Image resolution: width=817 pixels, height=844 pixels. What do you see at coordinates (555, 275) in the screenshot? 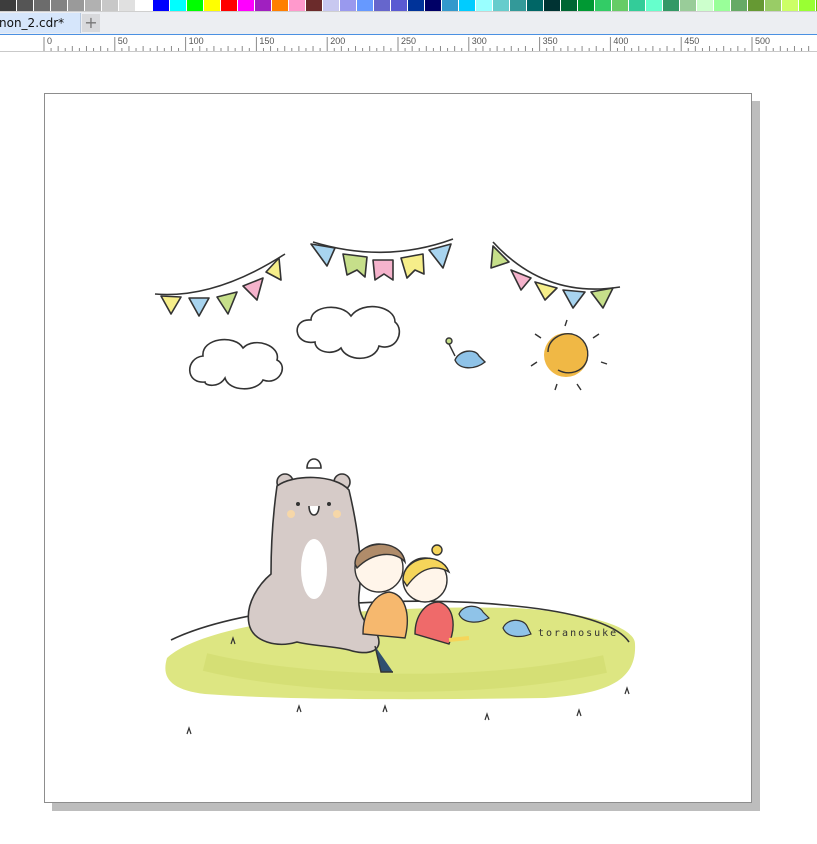
I see `bunting-right` at bounding box center [555, 275].